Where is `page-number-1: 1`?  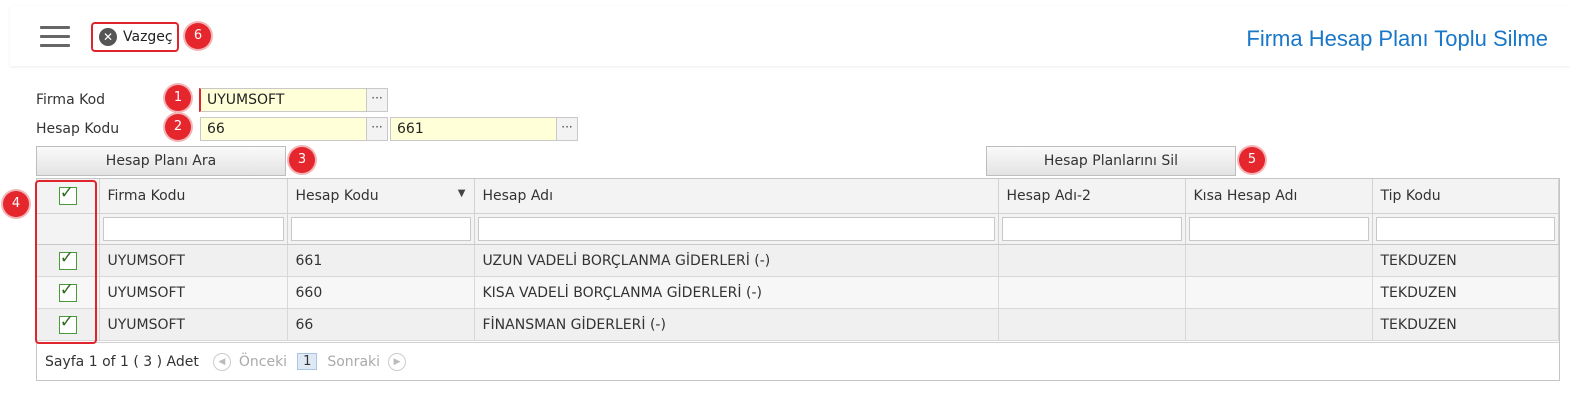
page-number-1: 1 is located at coordinates (307, 361).